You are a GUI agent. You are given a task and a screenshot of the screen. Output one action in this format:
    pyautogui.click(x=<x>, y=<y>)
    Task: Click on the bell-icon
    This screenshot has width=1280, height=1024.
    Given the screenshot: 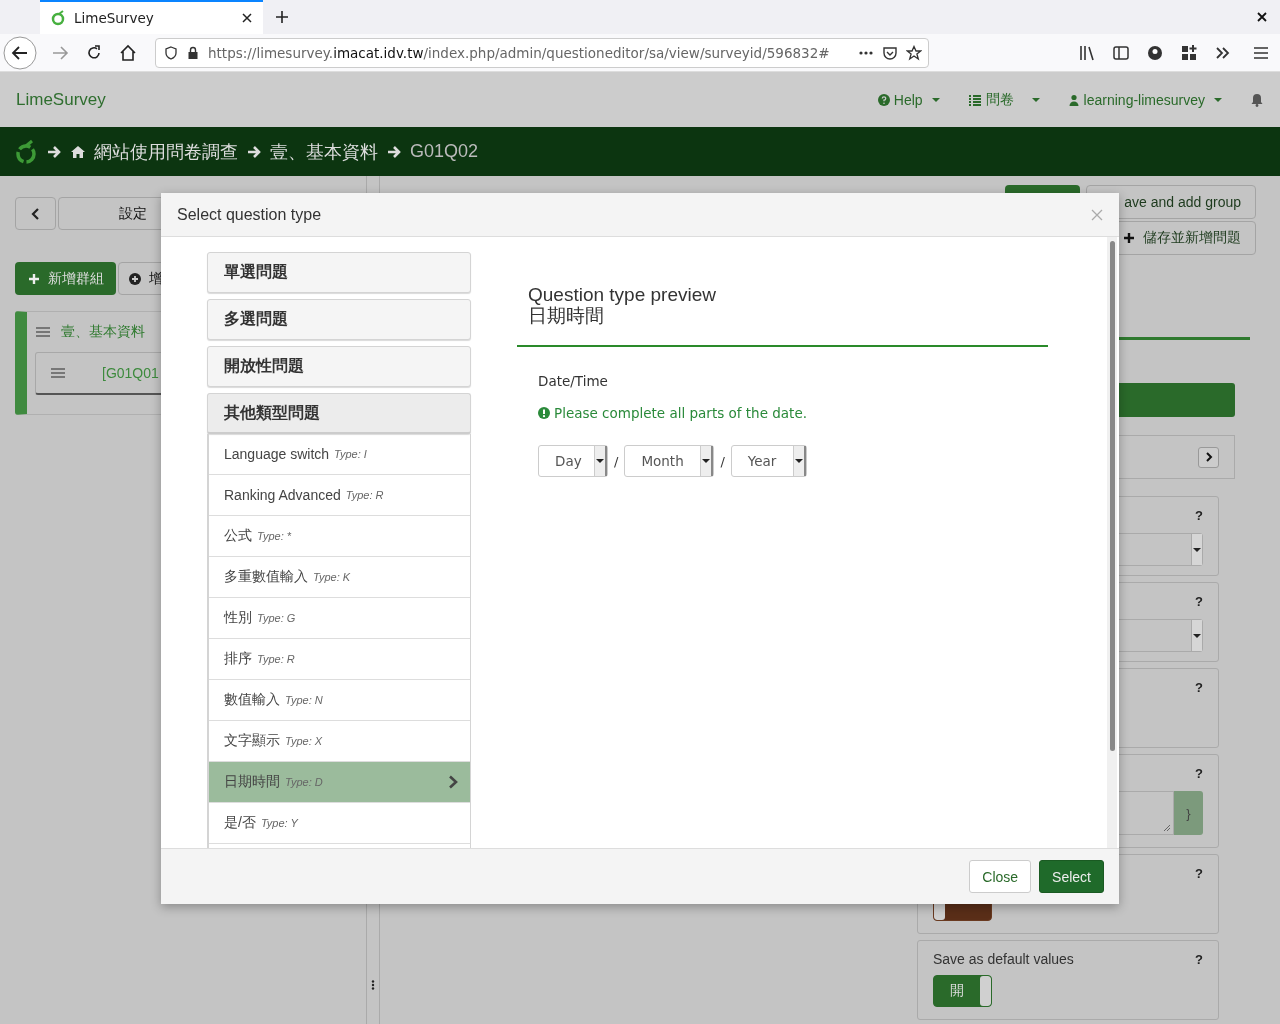 What is the action you would take?
    pyautogui.click(x=1257, y=99)
    